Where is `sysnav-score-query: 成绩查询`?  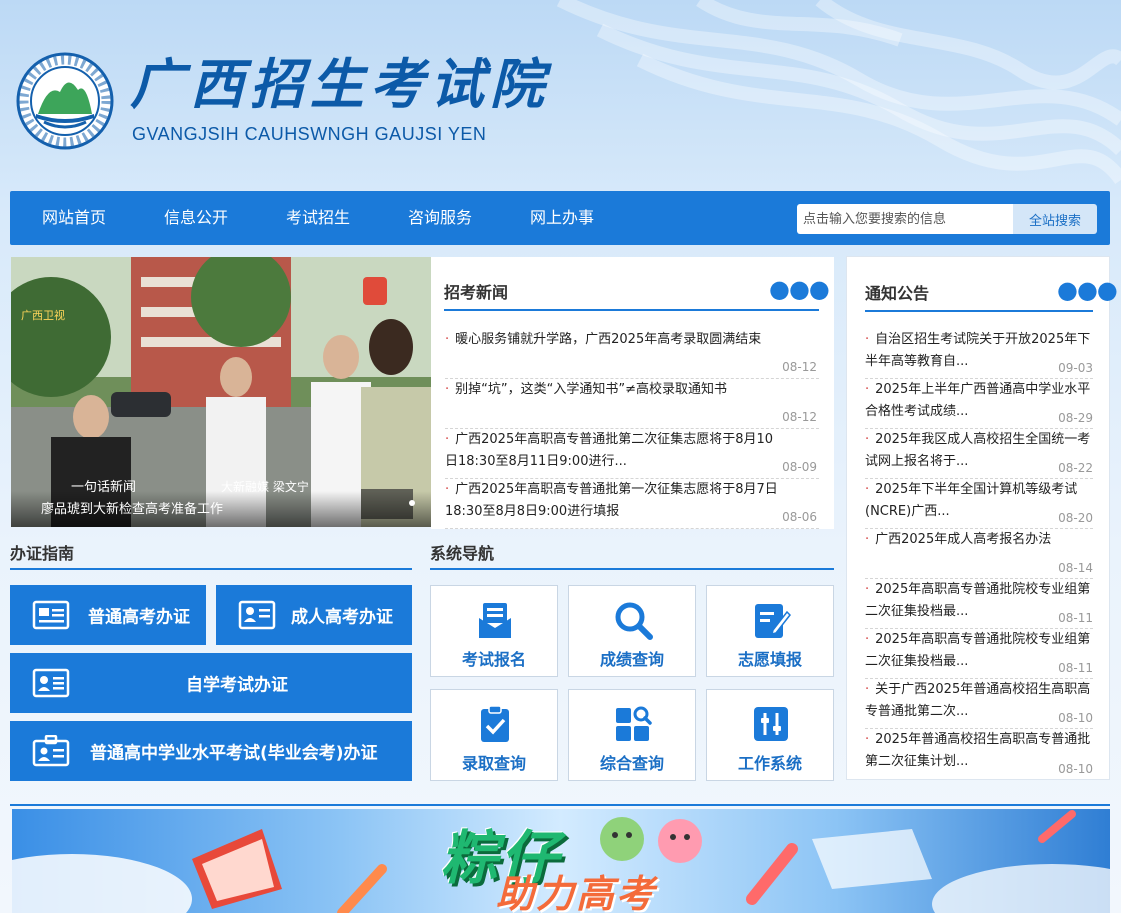
sysnav-score-query: 成绩查询 is located at coordinates (632, 631).